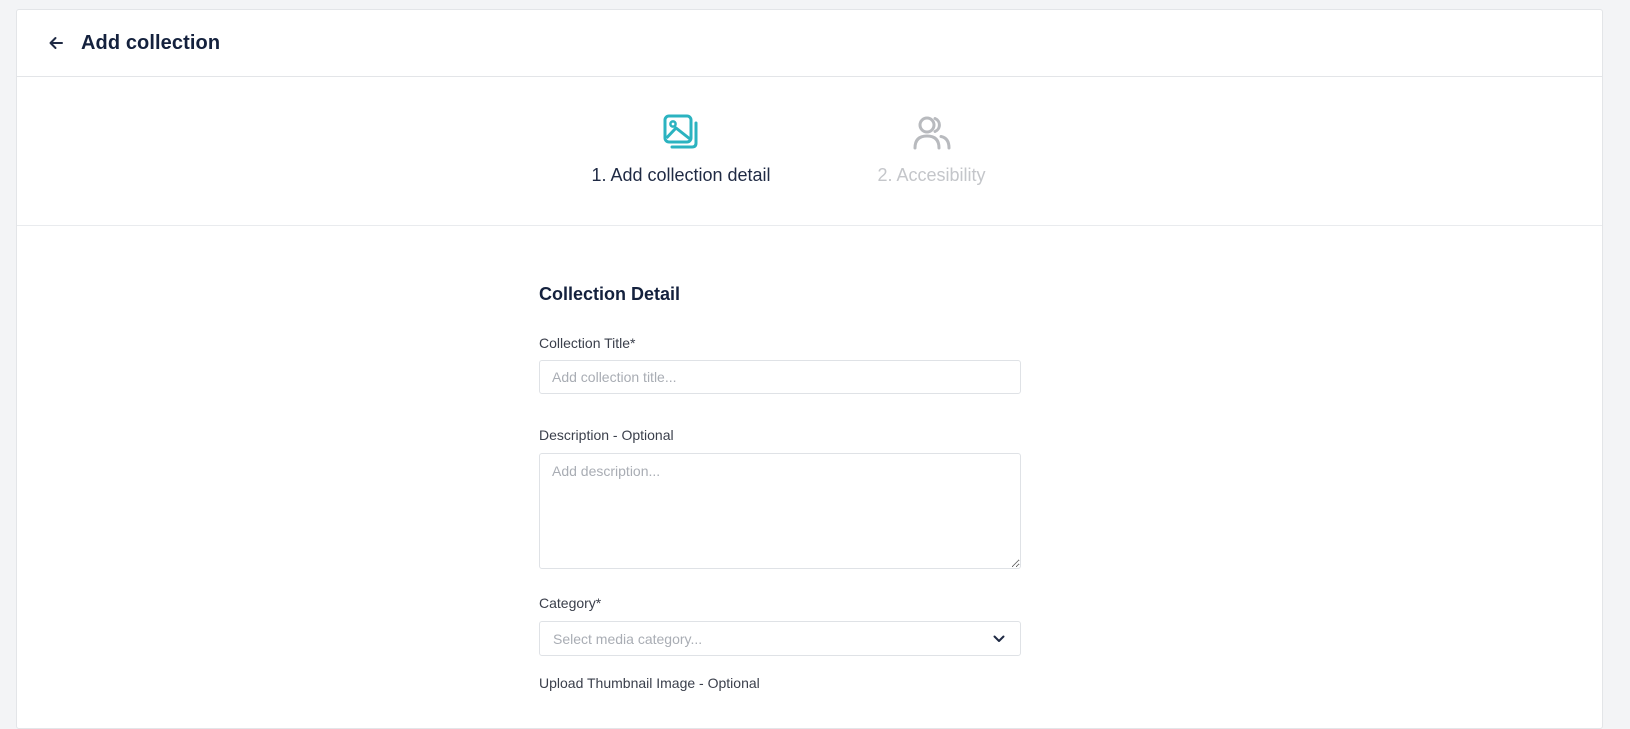 Image resolution: width=1630 pixels, height=729 pixels. I want to click on chevron-down-icon, so click(999, 639).